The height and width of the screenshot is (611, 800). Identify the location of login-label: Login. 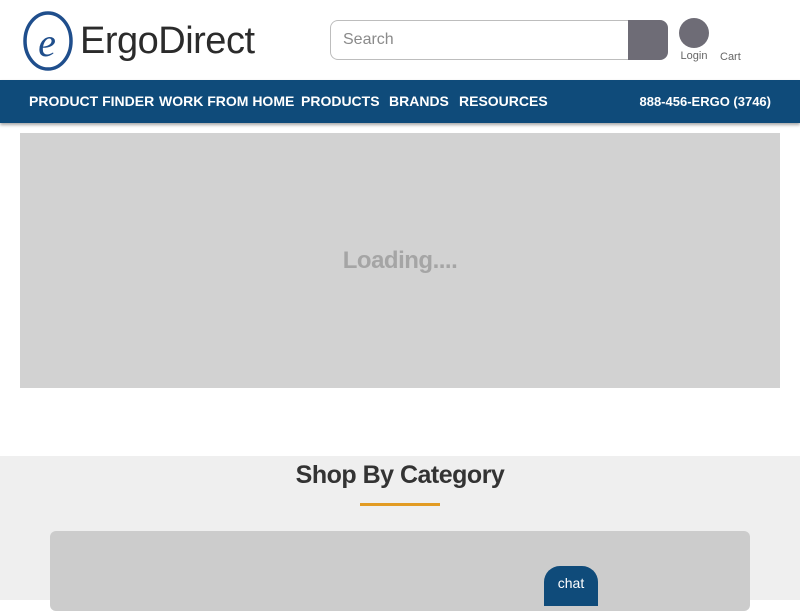
(694, 56).